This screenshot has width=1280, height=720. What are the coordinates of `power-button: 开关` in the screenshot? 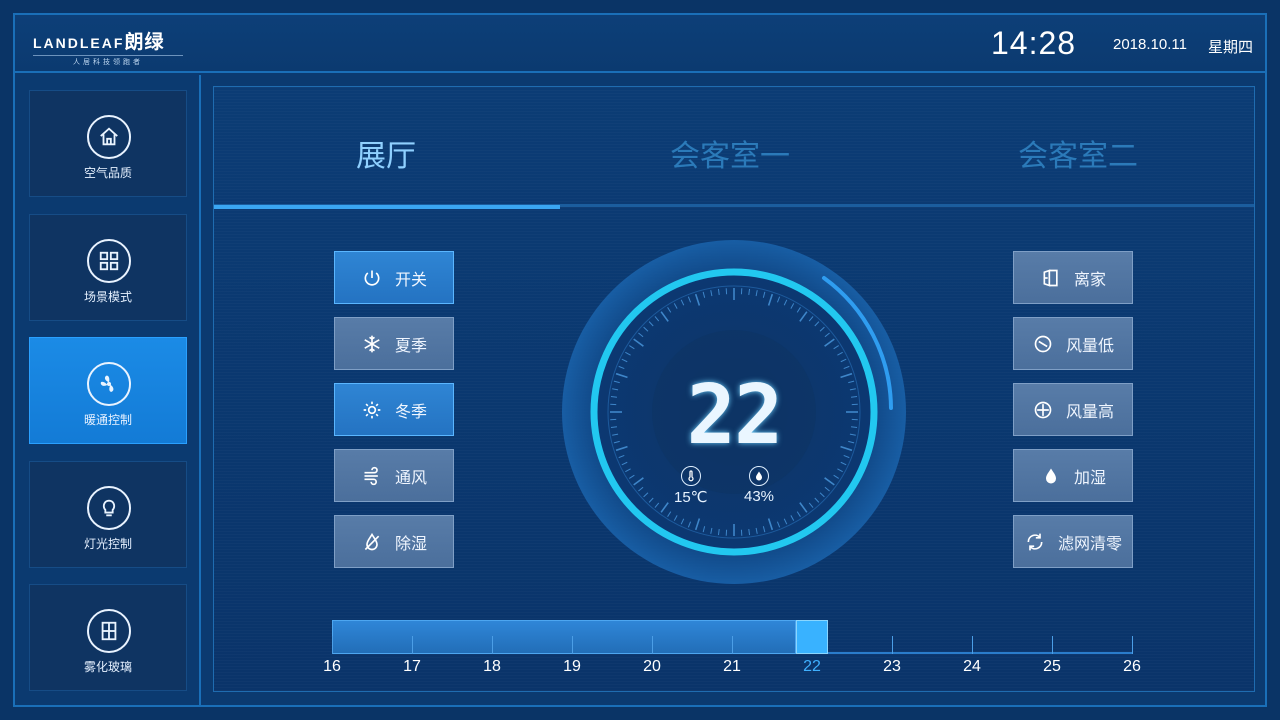 It's located at (394, 277).